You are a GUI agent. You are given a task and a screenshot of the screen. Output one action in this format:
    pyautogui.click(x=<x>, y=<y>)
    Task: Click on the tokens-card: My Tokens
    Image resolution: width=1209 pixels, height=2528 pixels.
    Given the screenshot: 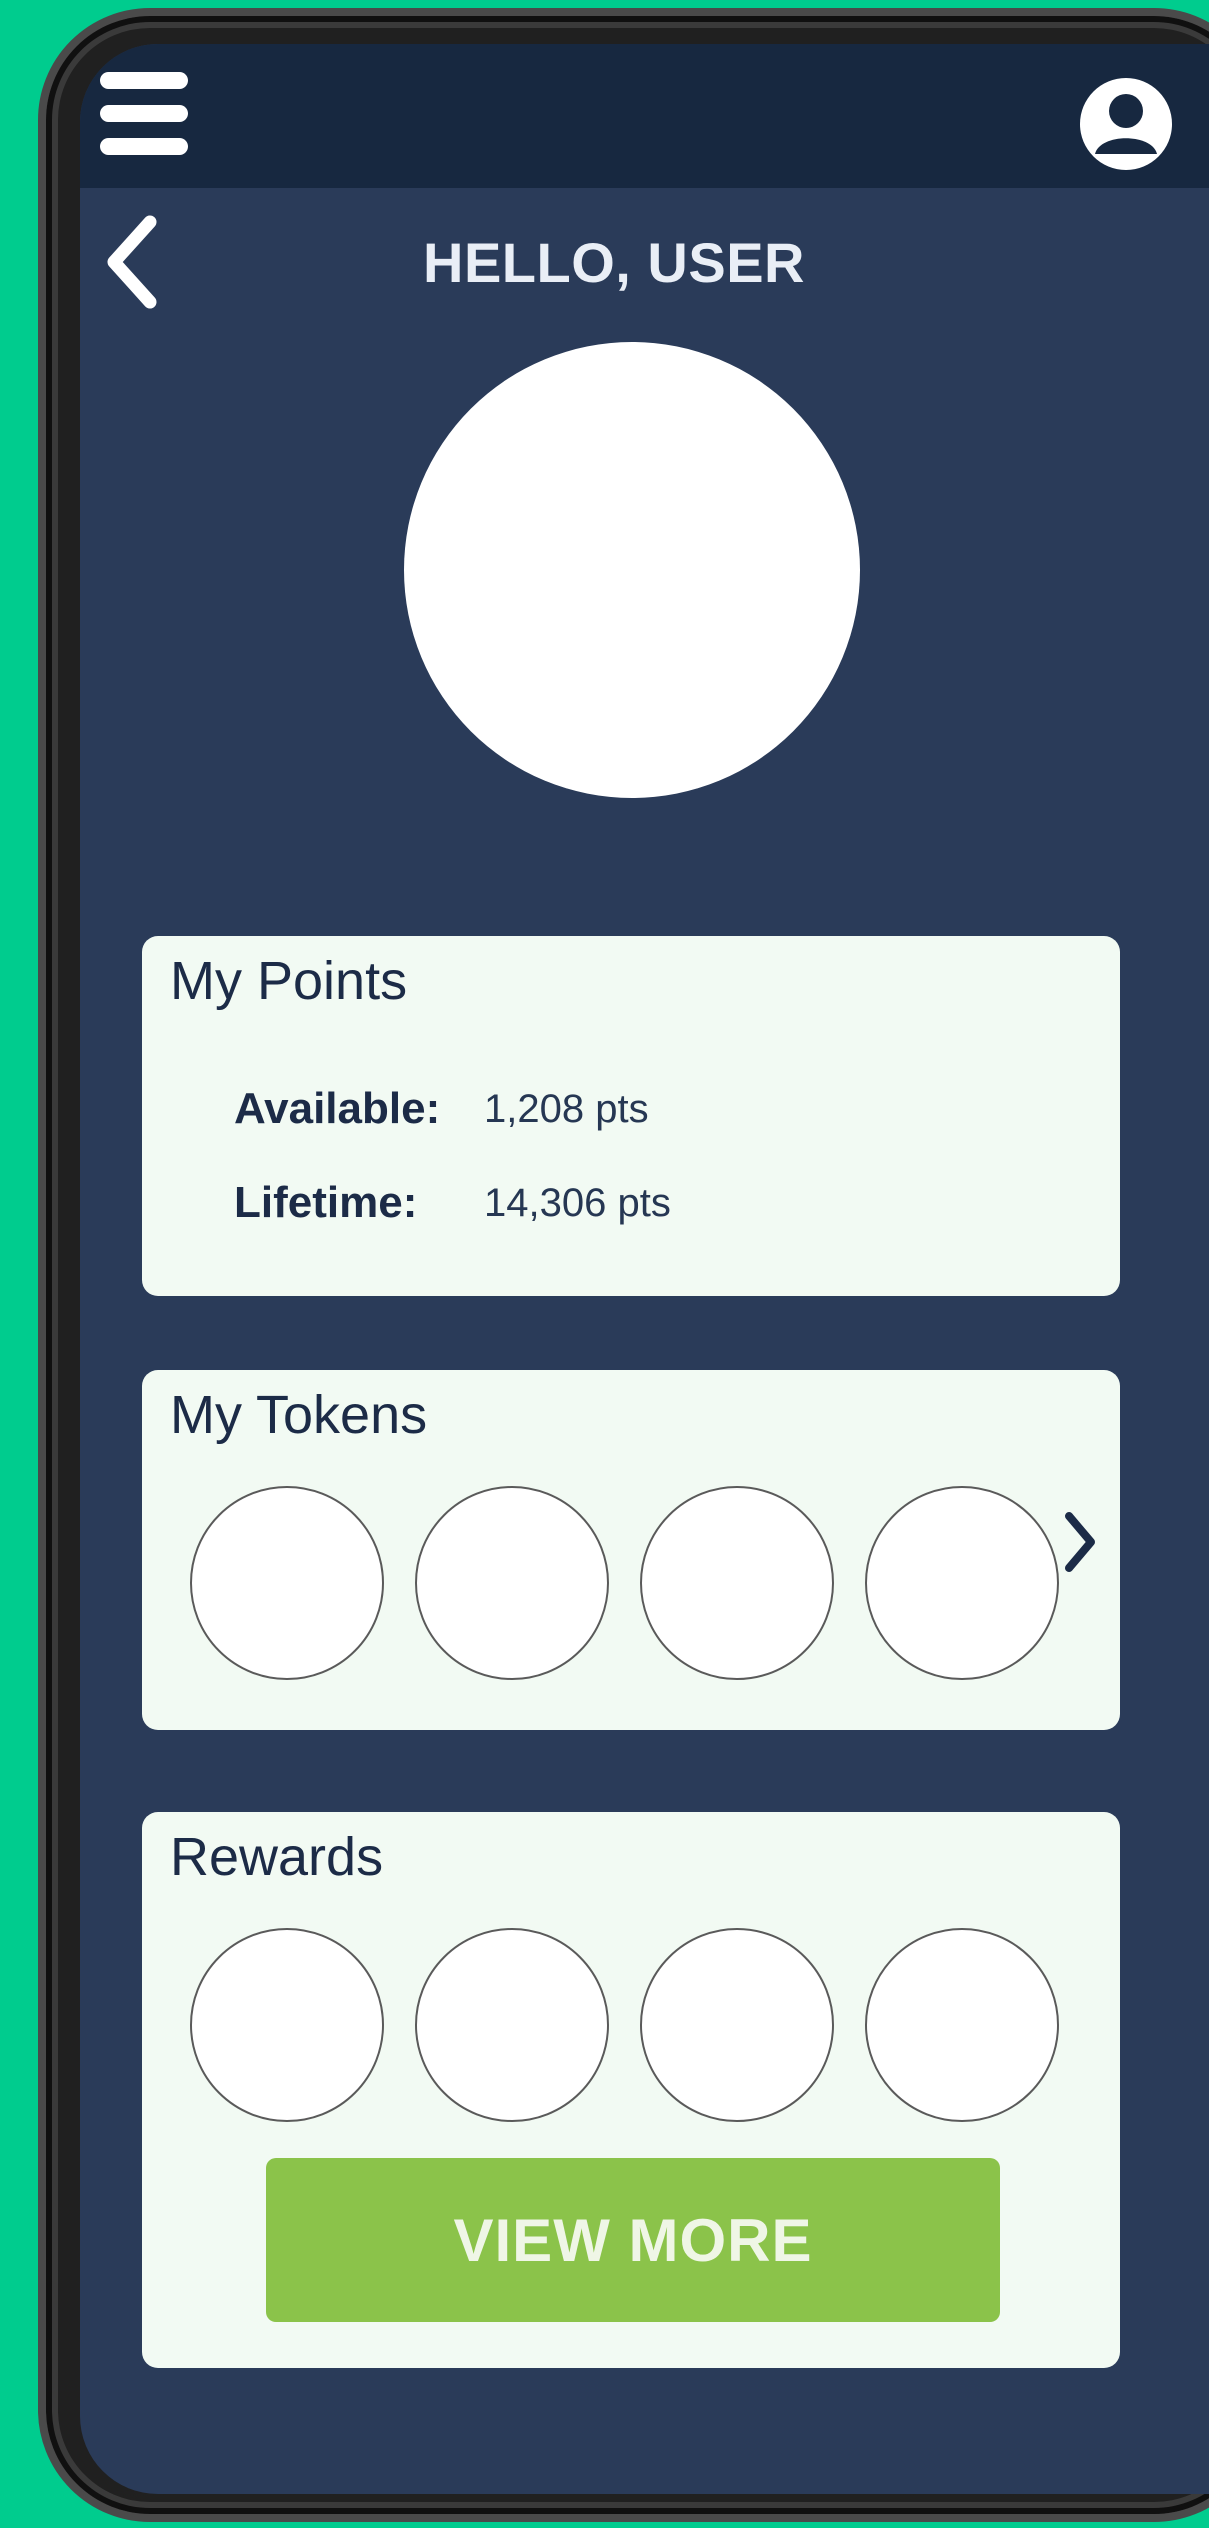 What is the action you would take?
    pyautogui.click(x=631, y=1550)
    